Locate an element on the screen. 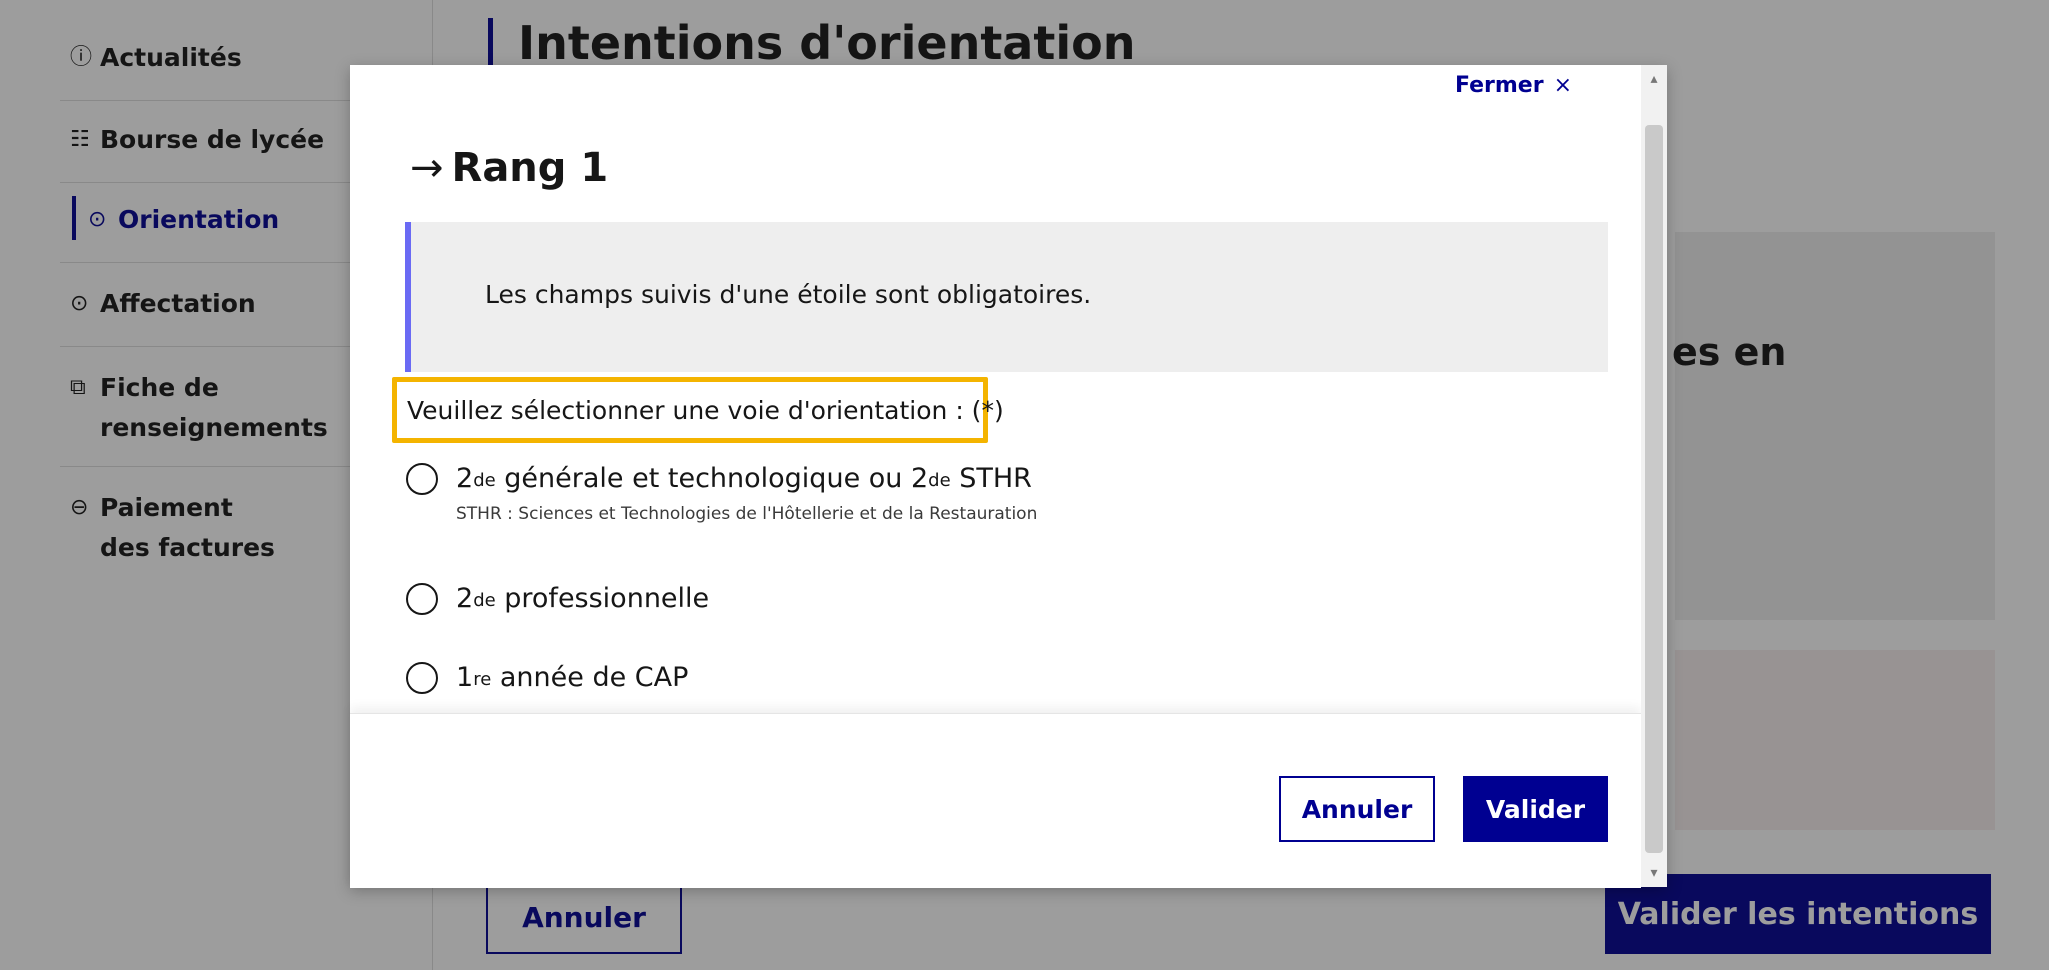  close-icon: × is located at coordinates (1562, 85).